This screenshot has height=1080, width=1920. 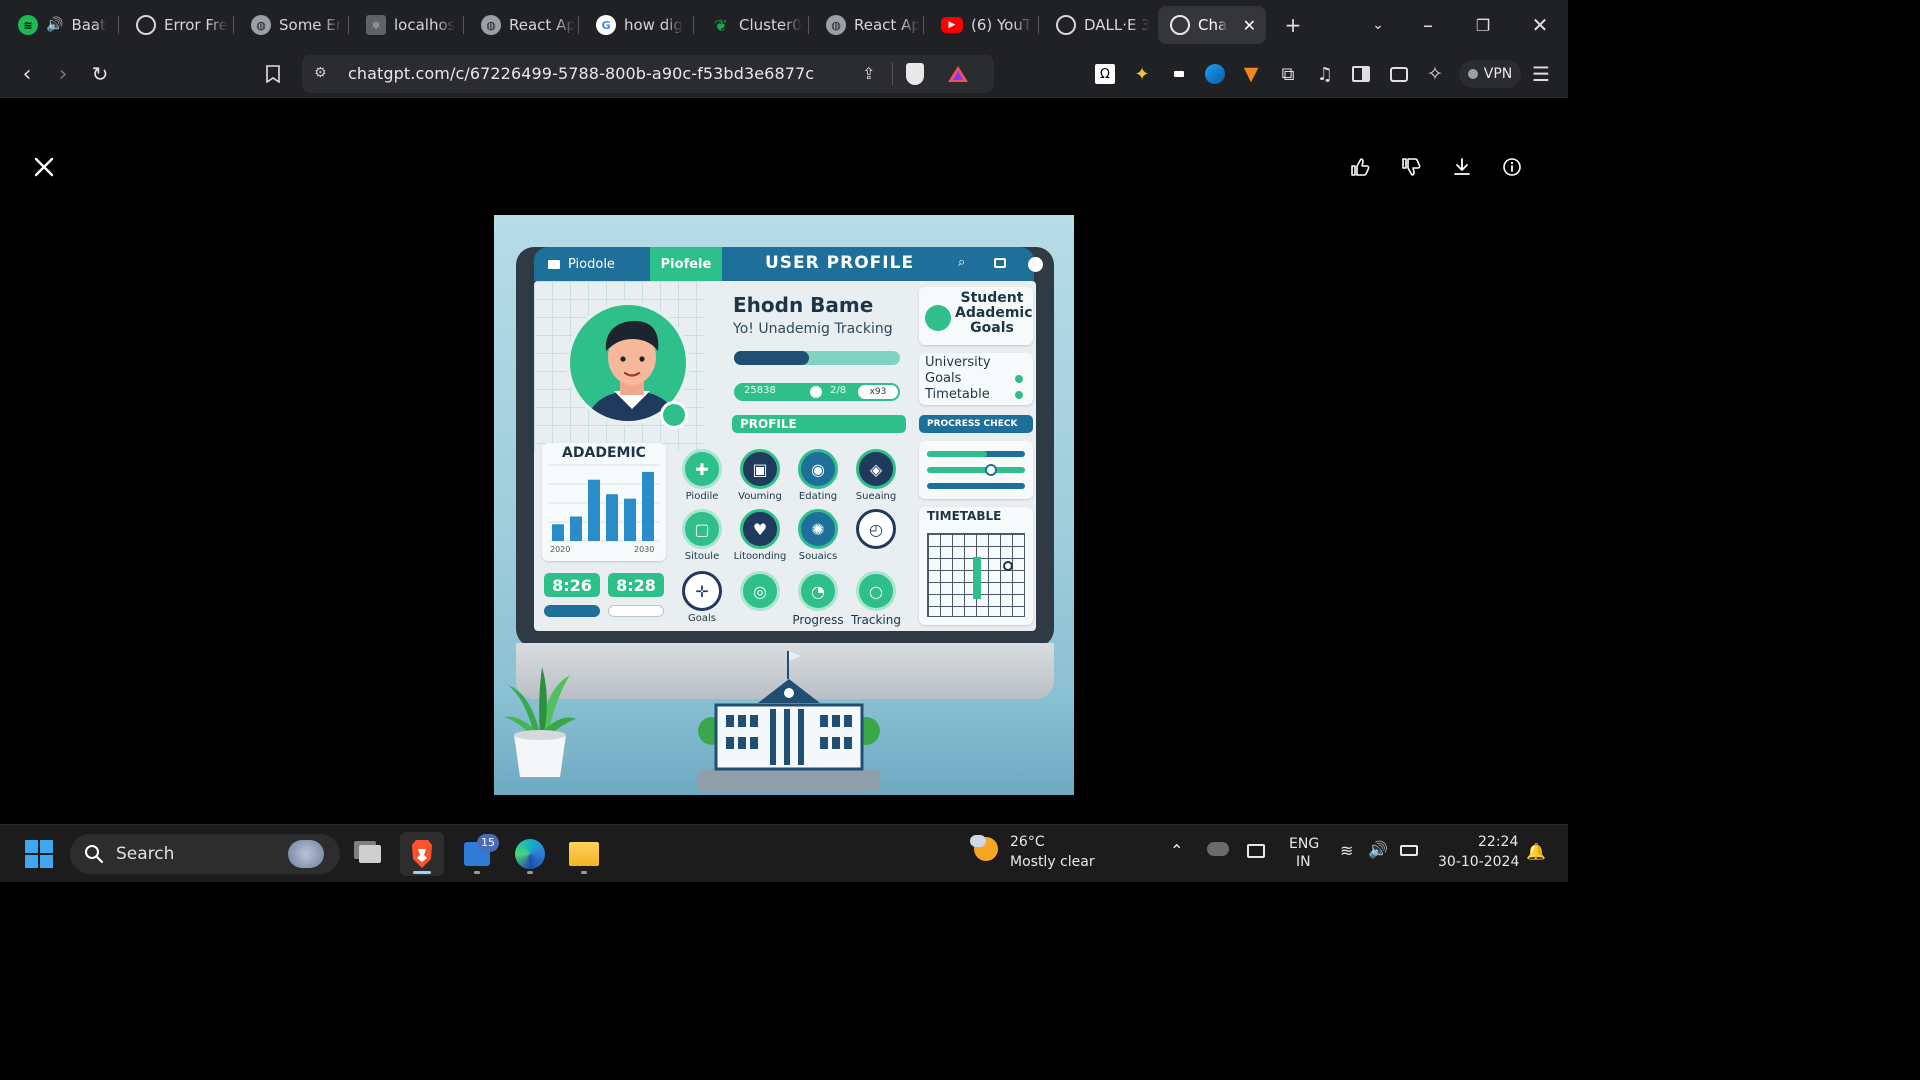 I want to click on bookmark-button, so click(x=273, y=74).